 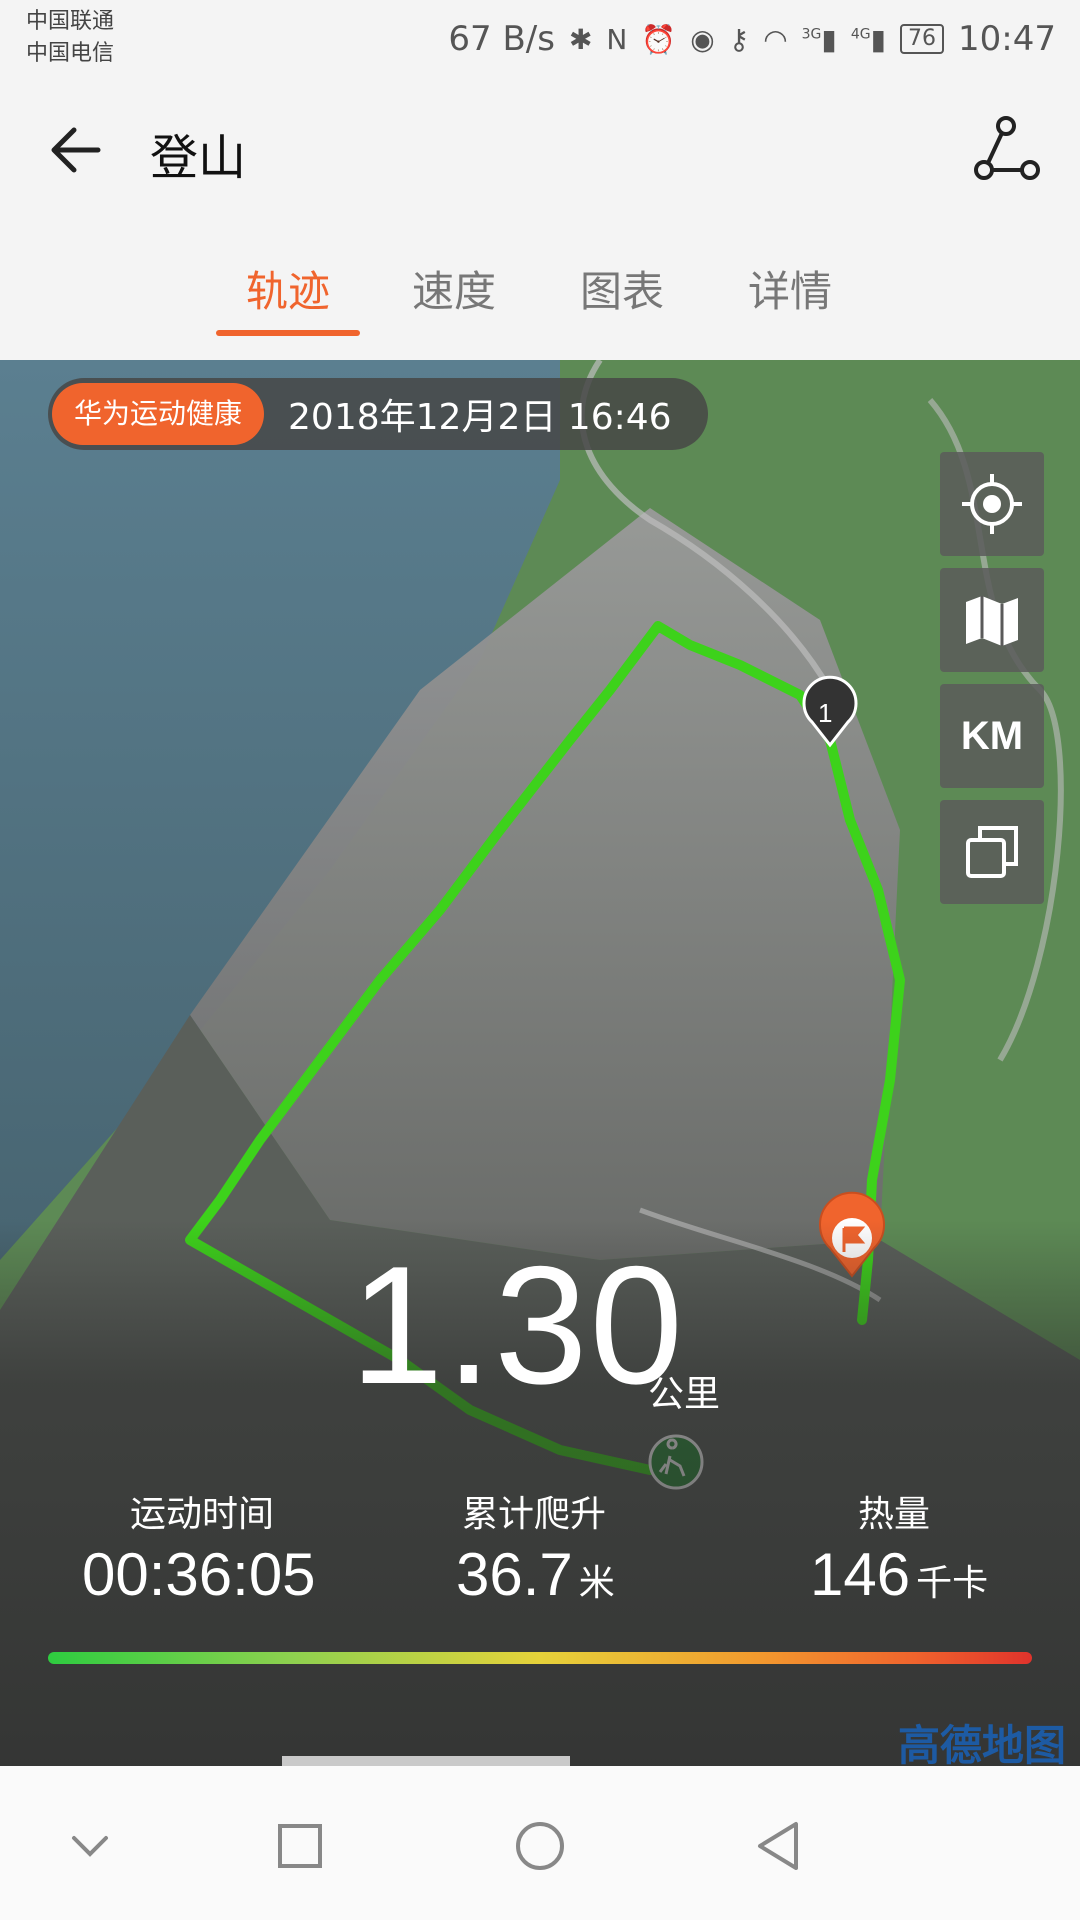 I want to click on alarm-icon: ⏰, so click(x=659, y=39).